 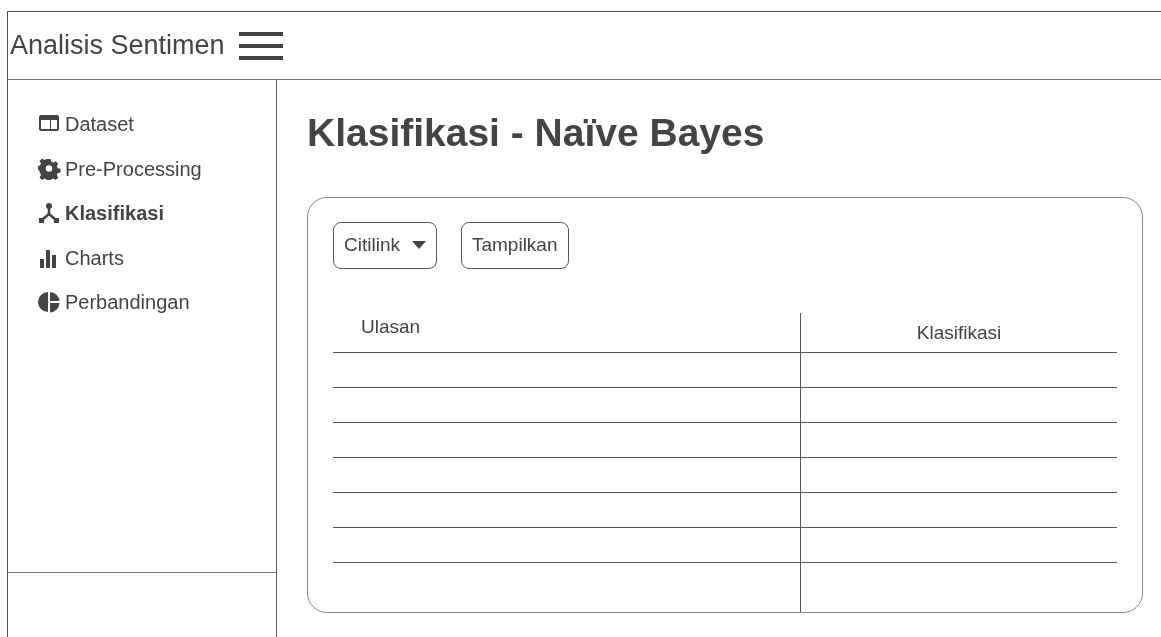 I want to click on sidebar-item: Klasifikasi, so click(x=157, y=213).